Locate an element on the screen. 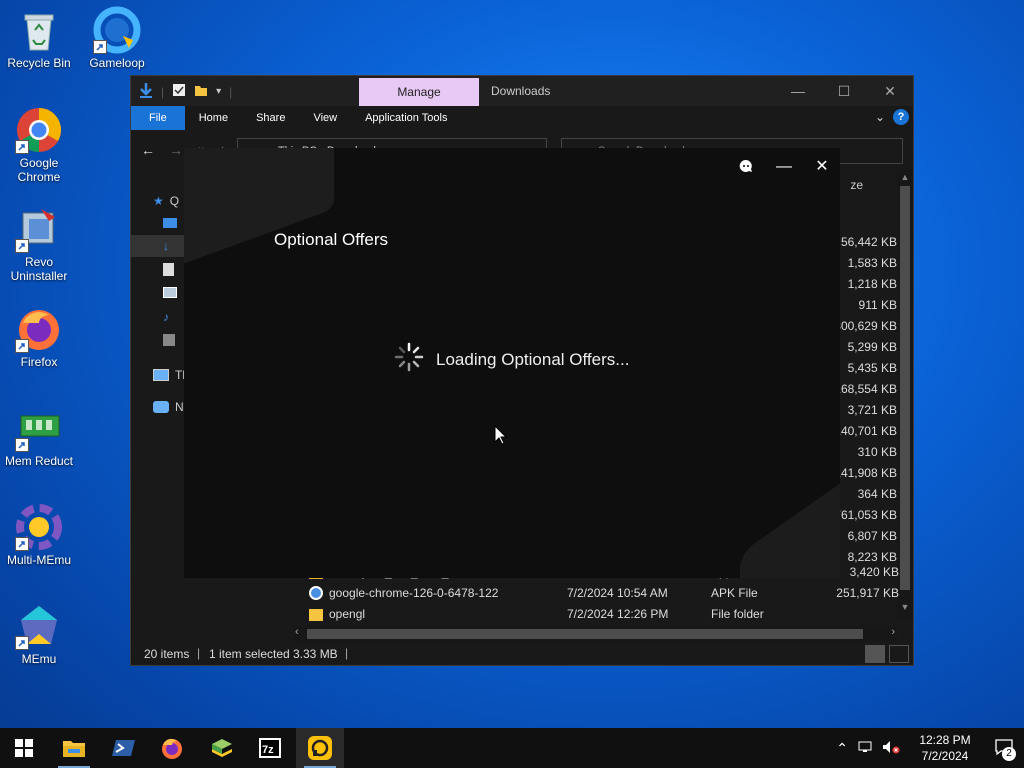 This screenshot has height=768, width=1024. nav-label: N is located at coordinates (179, 407).